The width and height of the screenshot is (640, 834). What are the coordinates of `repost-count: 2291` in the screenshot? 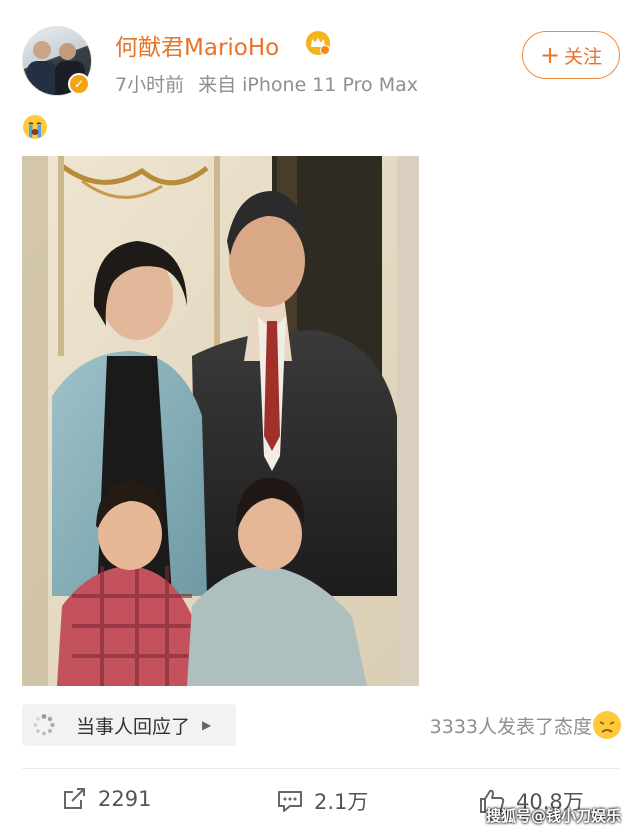 It's located at (125, 799).